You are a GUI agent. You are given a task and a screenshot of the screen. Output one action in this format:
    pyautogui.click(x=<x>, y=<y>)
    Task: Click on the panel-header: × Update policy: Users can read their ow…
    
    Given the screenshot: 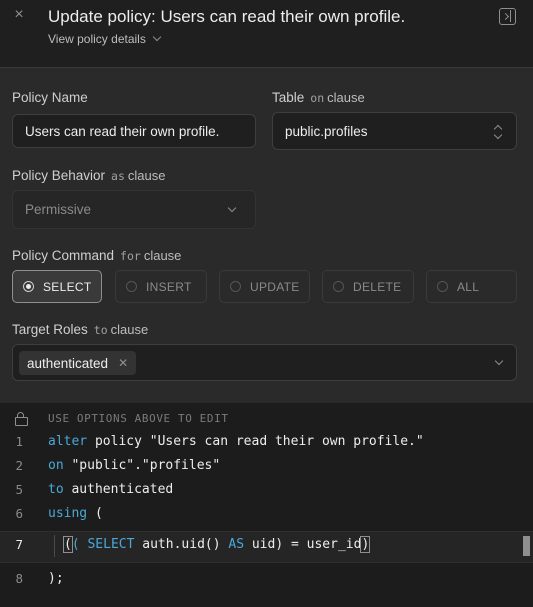 What is the action you would take?
    pyautogui.click(x=266, y=34)
    